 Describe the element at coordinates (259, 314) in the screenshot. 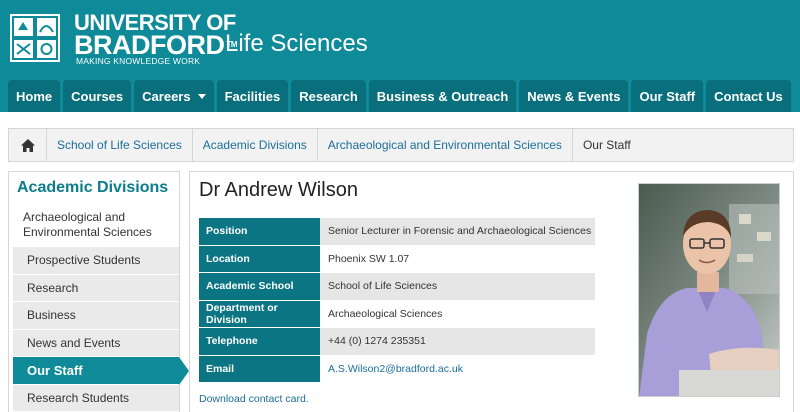

I see `info-label: Department or Division` at that location.